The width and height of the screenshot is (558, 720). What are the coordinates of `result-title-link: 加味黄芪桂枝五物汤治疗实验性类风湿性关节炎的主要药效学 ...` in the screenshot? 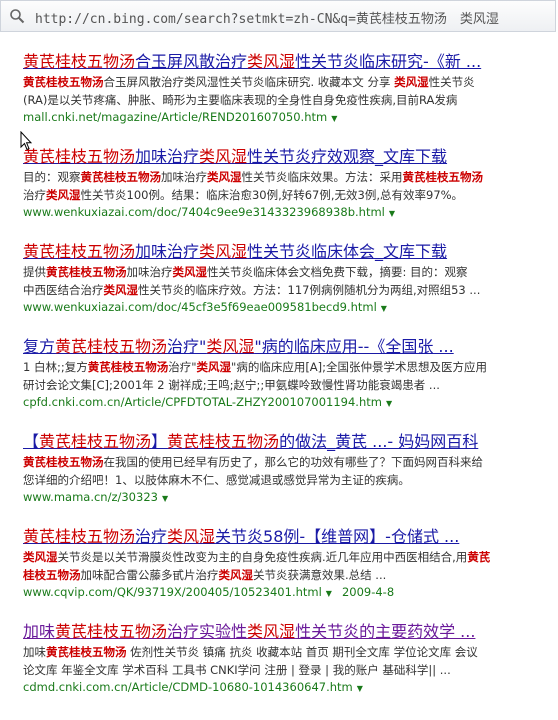 It's located at (249, 631).